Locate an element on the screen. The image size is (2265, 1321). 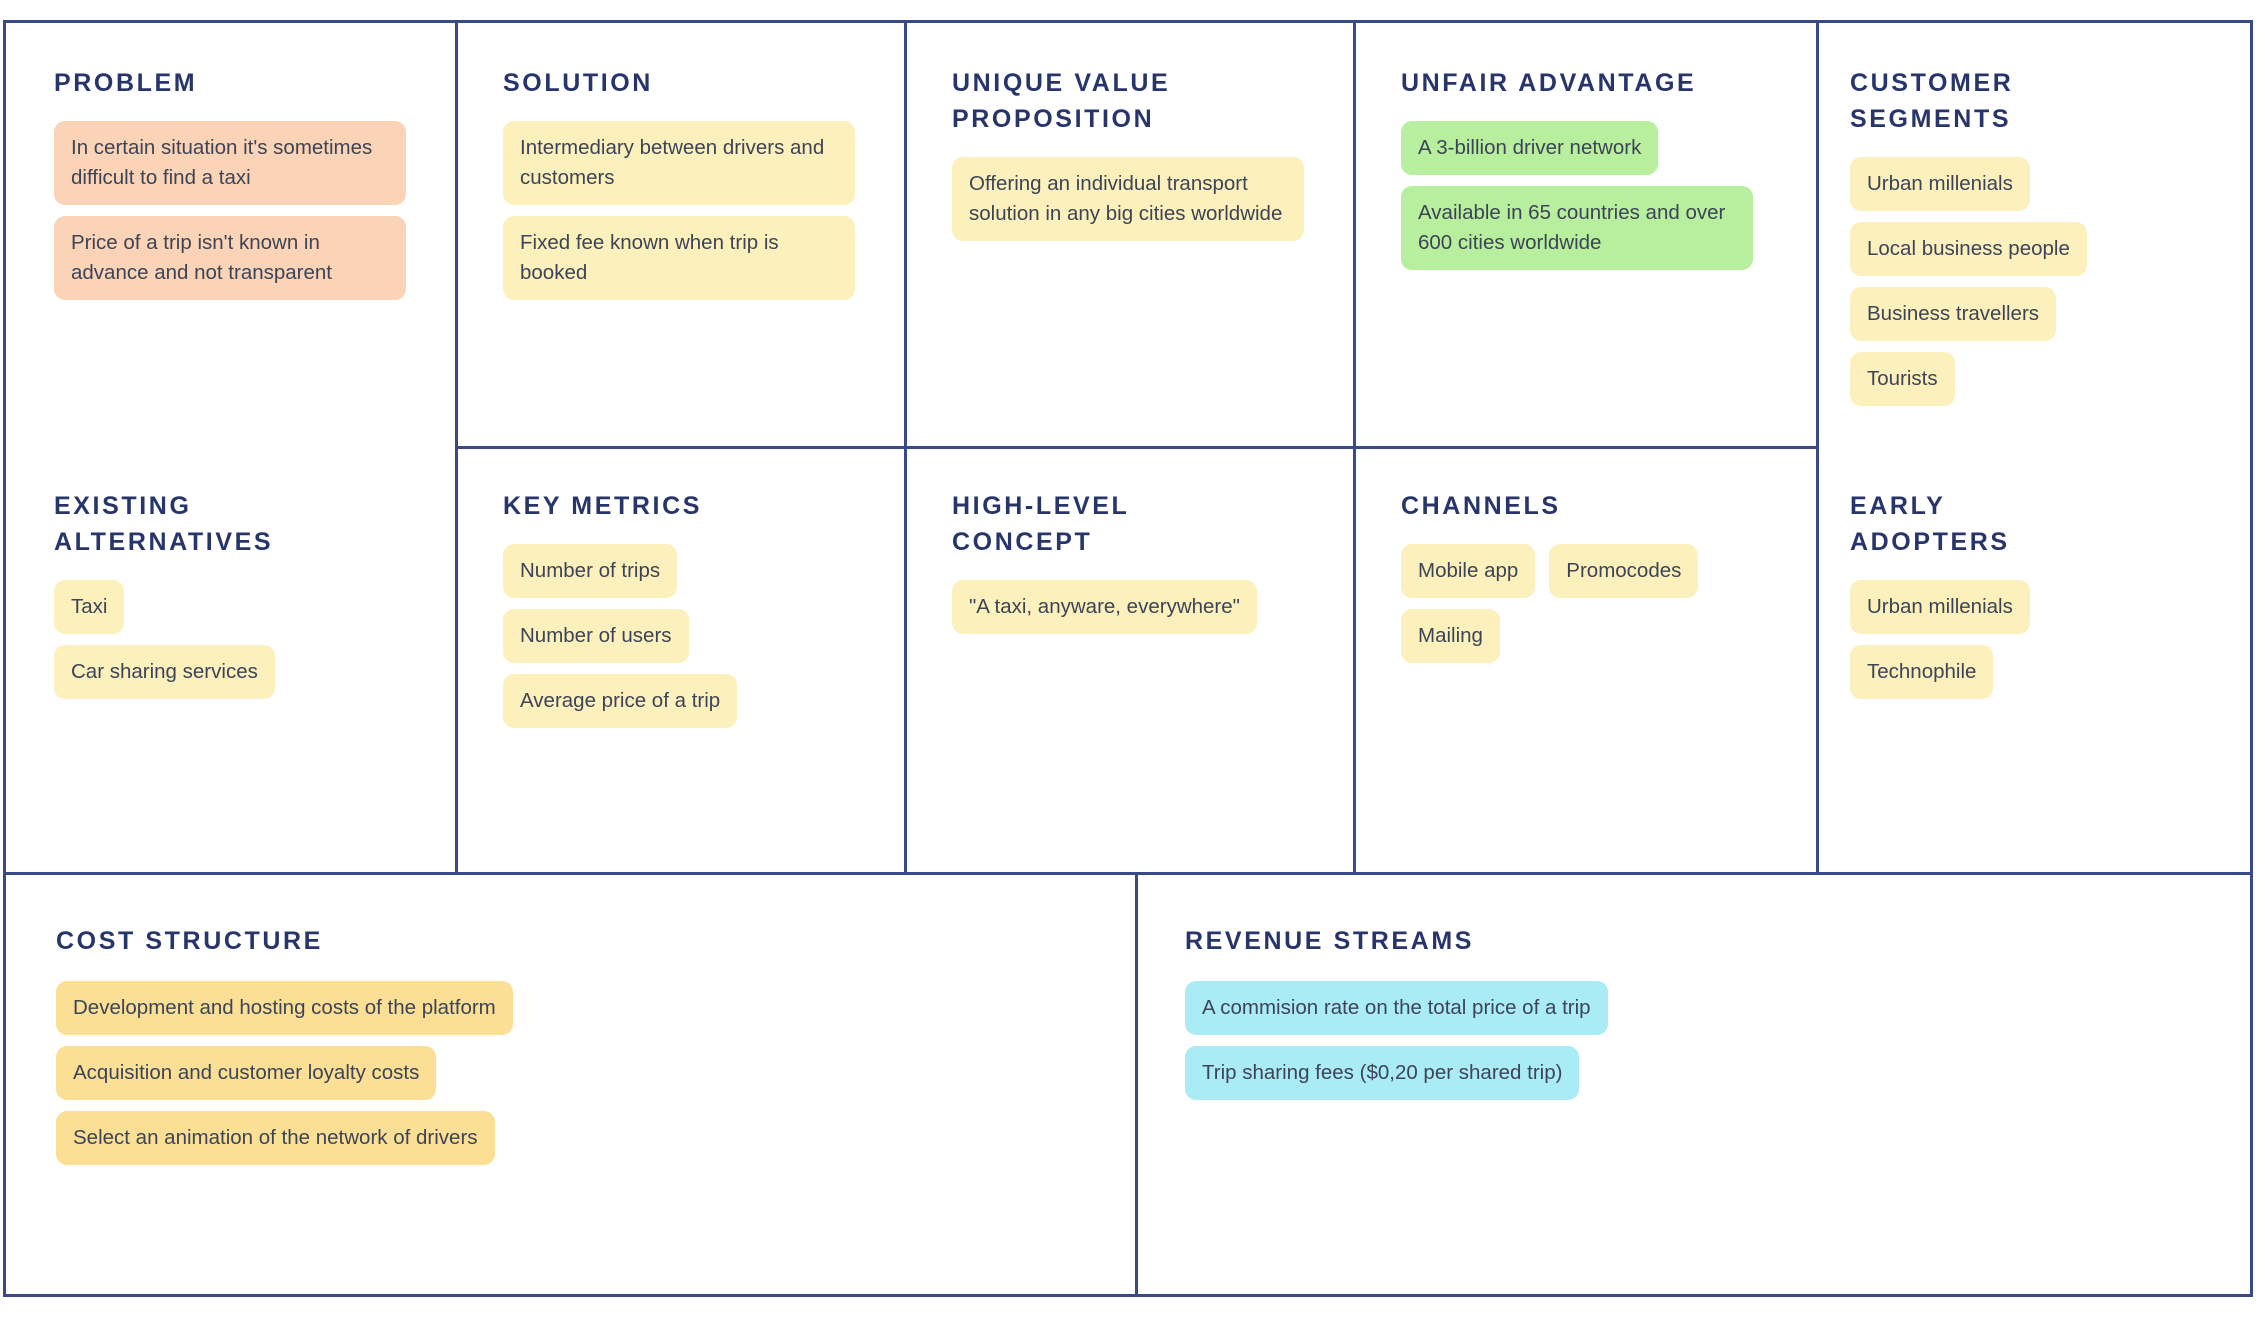
block-title-early-adopters: EARLY ADOPTERS is located at coordinates (1930, 524).